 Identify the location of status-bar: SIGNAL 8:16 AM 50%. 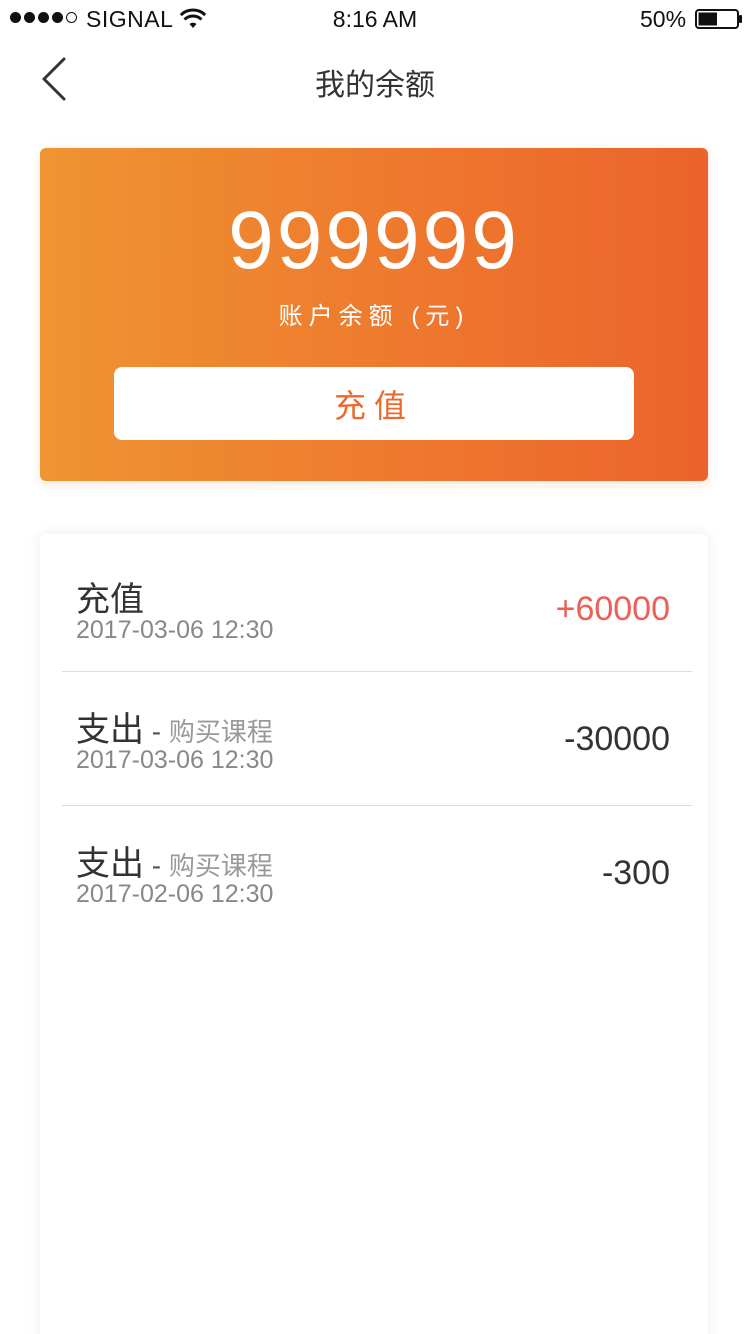
(375, 20).